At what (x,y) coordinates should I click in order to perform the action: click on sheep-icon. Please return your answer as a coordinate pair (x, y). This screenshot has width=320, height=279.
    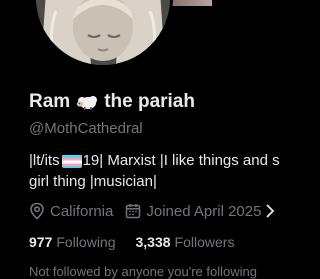
    Looking at the image, I should click on (87, 102).